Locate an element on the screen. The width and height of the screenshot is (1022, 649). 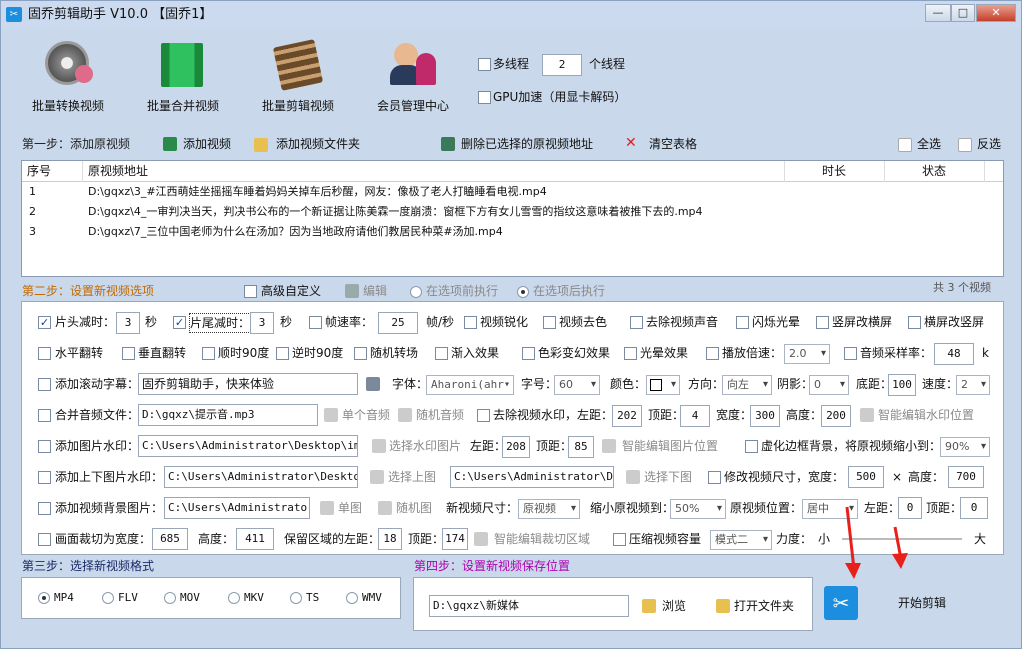
minimize-button: — is located at coordinates (938, 13).